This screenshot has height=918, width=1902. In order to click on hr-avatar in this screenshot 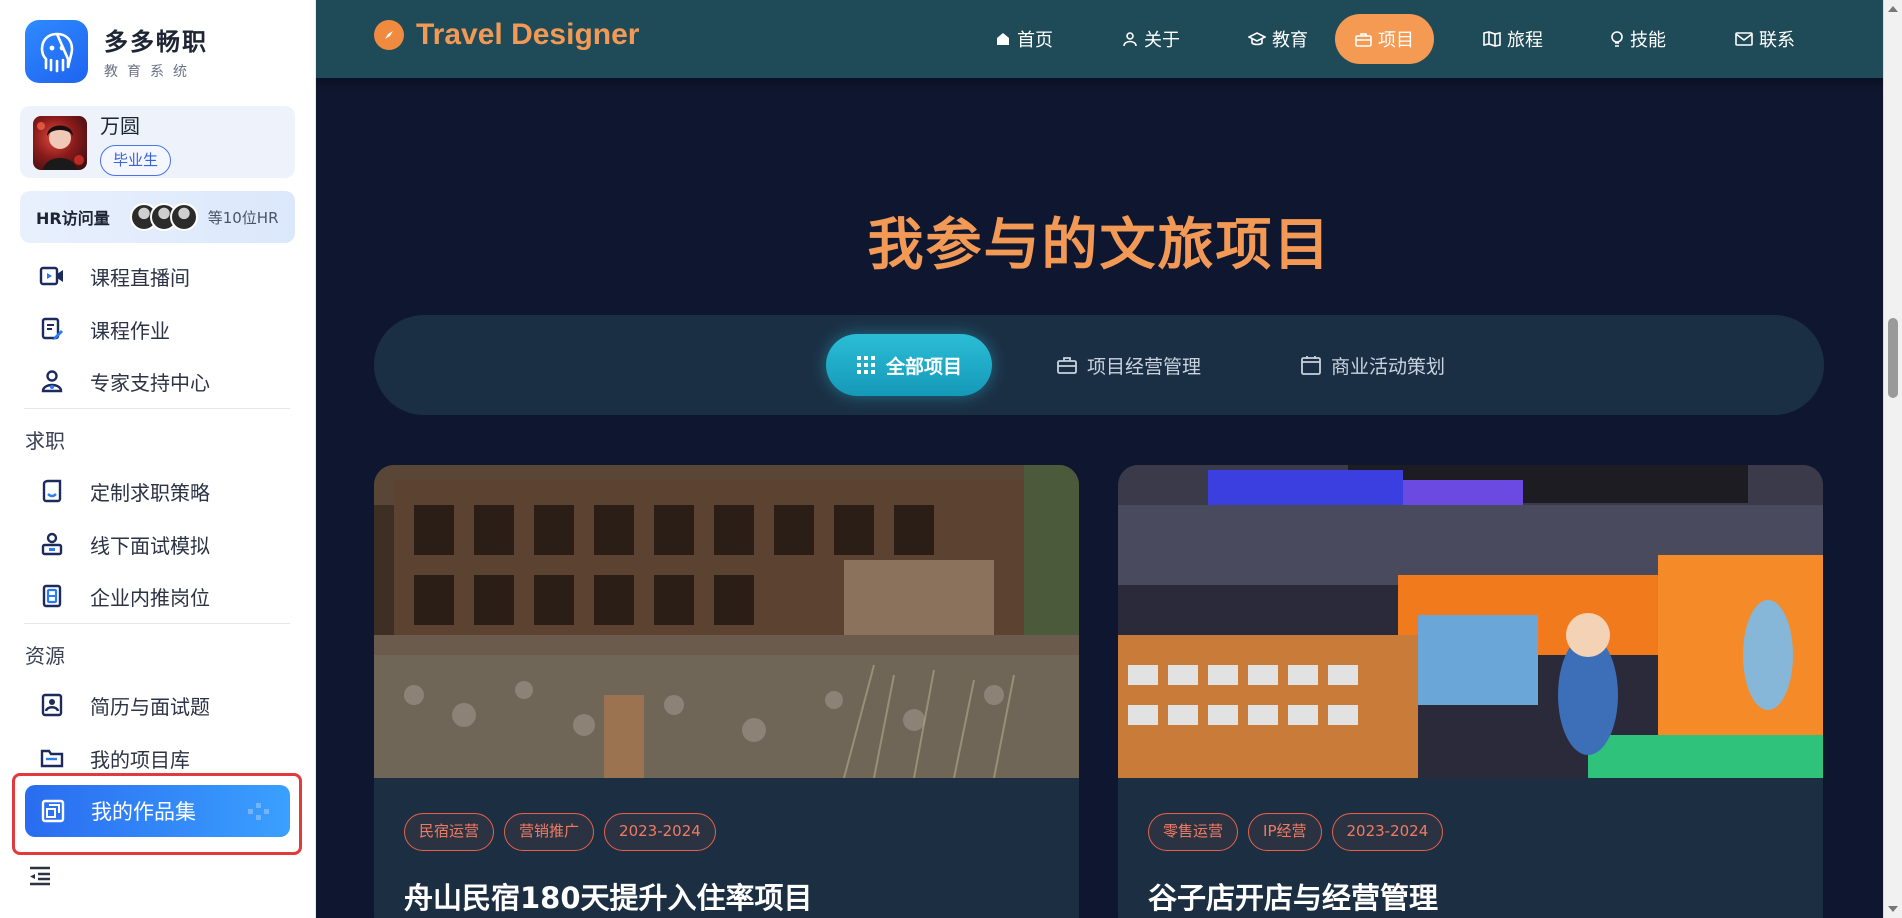, I will do `click(183, 217)`.